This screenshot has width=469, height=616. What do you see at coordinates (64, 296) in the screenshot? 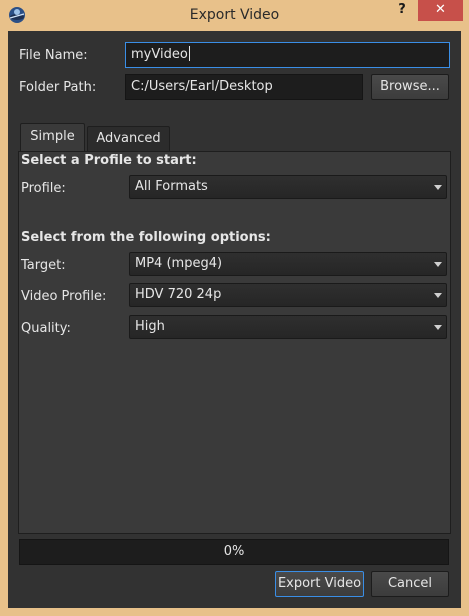
I see `video-profile-label: Video Profile:` at bounding box center [64, 296].